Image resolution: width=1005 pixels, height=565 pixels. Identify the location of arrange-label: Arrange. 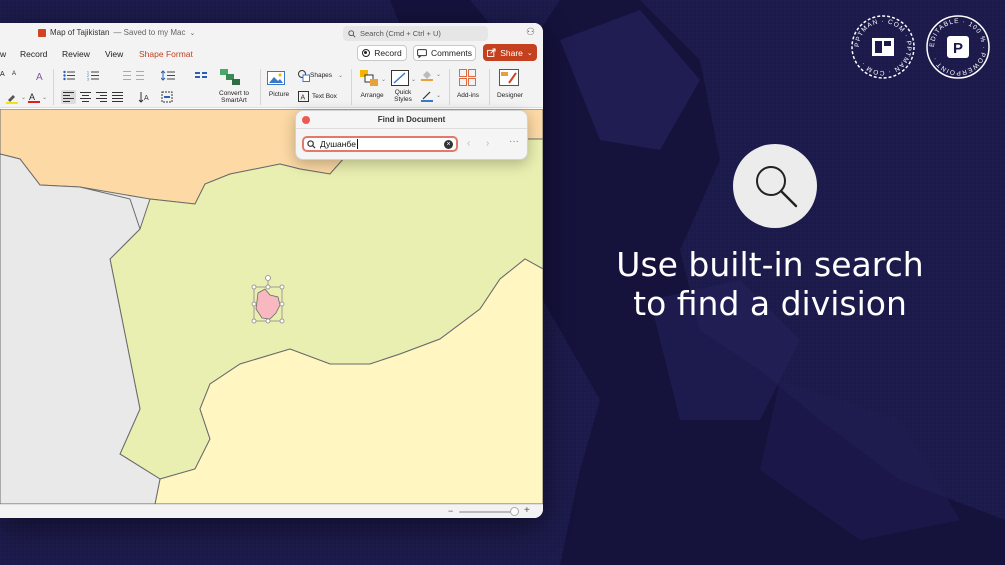
(372, 95).